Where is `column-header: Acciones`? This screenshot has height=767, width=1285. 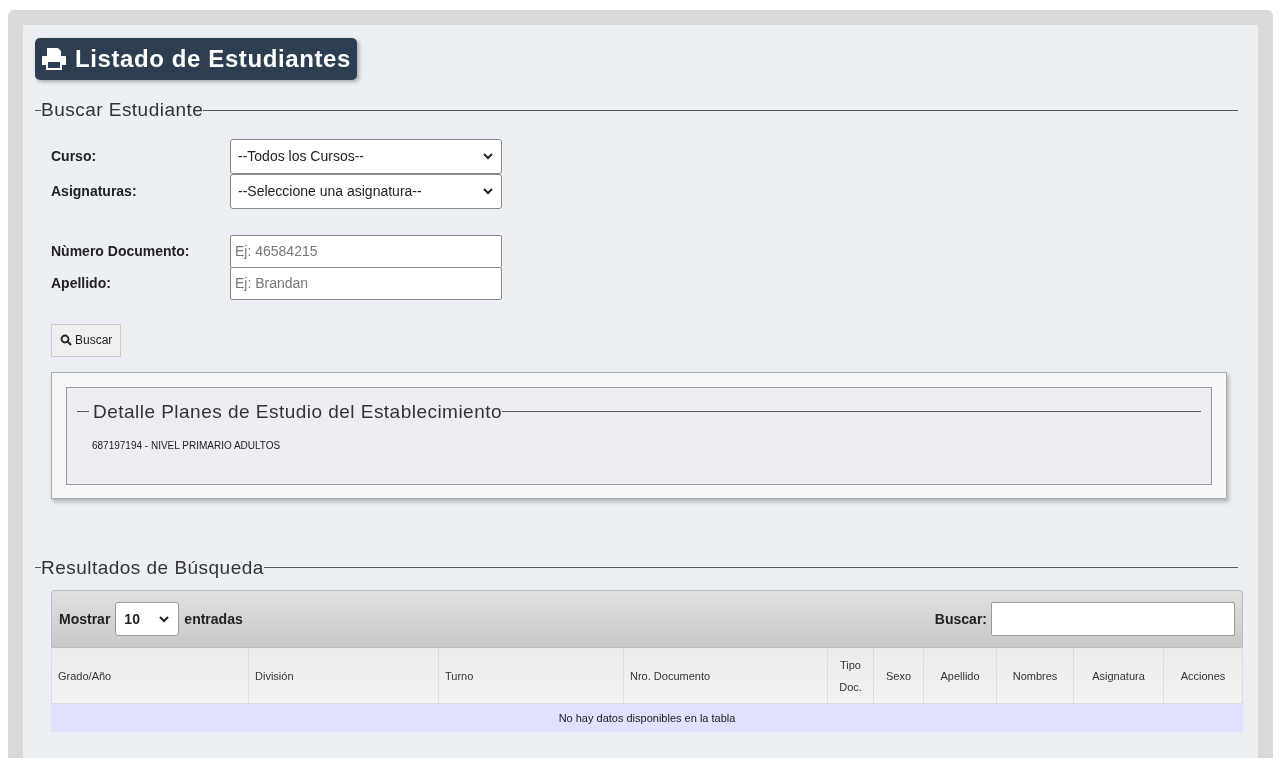
column-header: Acciones is located at coordinates (1203, 675).